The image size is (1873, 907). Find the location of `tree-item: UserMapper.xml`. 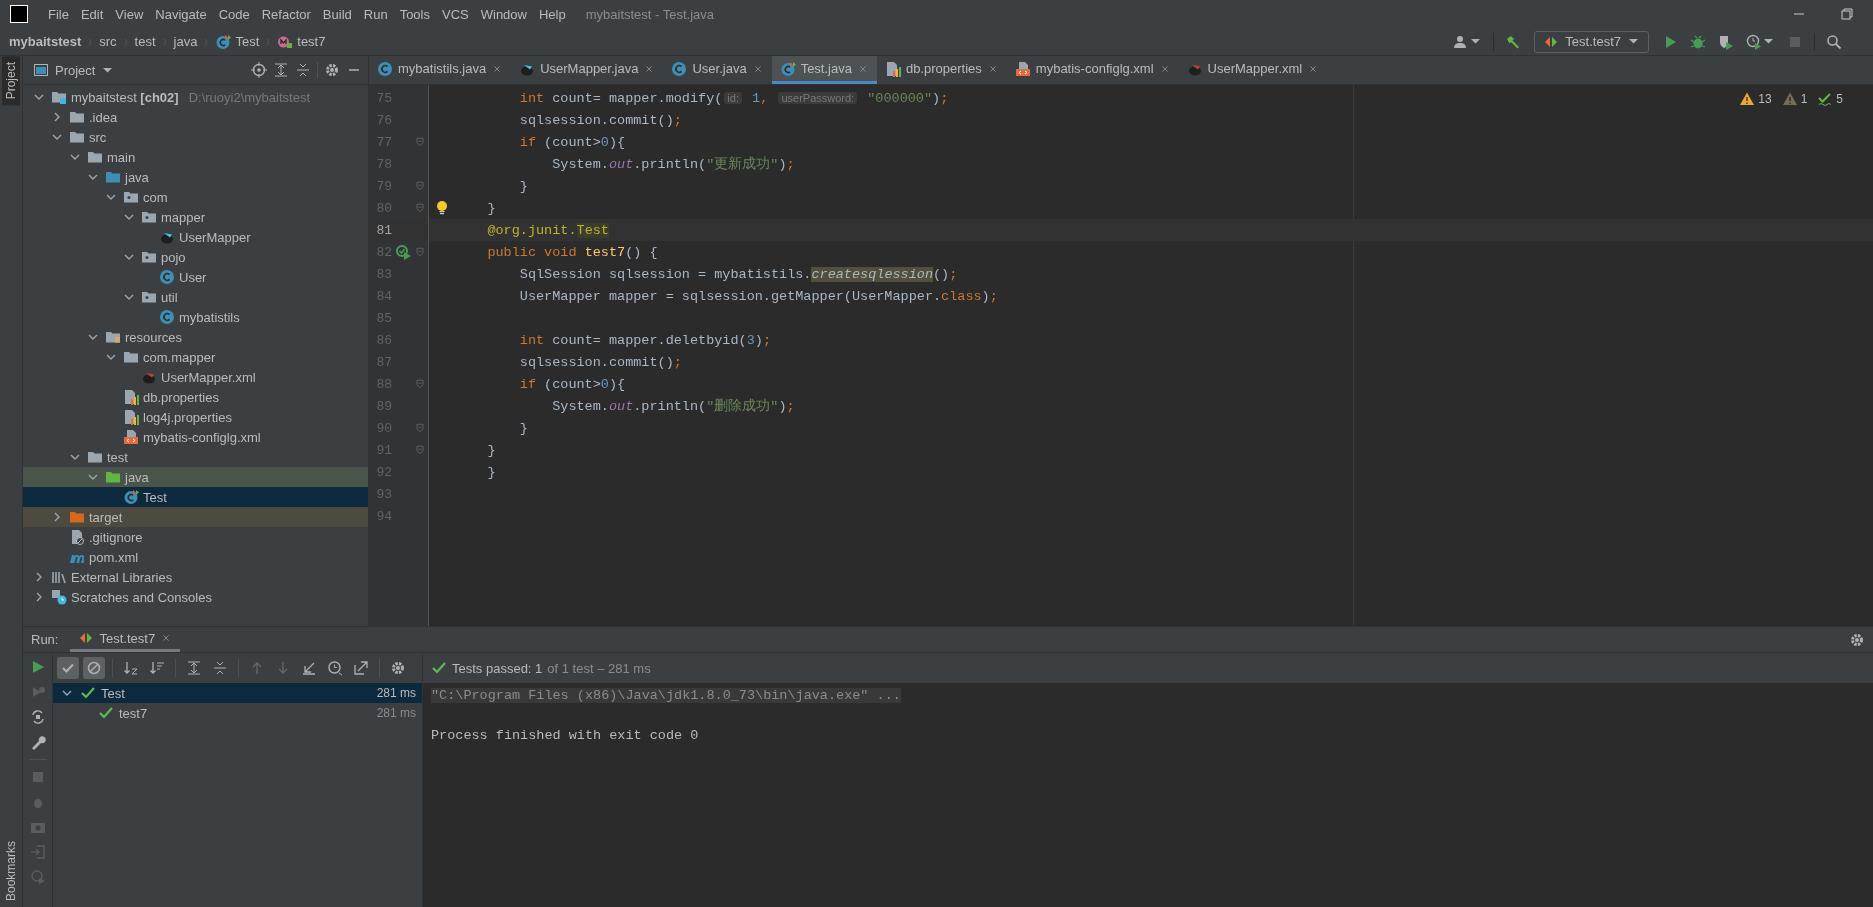

tree-item: UserMapper.xml is located at coordinates (195, 377).